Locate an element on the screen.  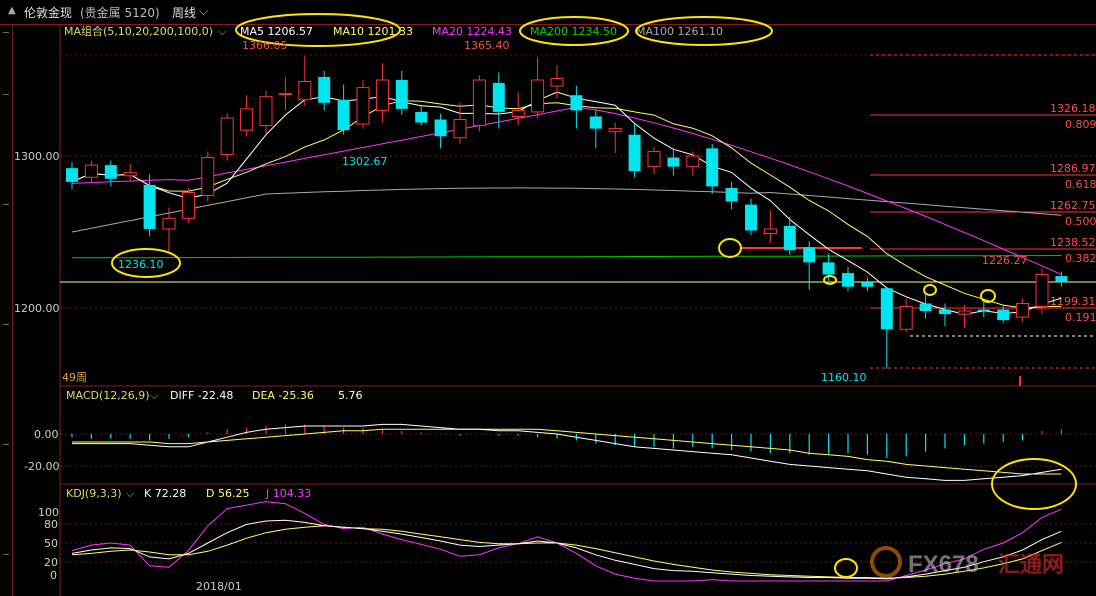
annotation-last-high: 1226.27 is located at coordinates (1005, 260).